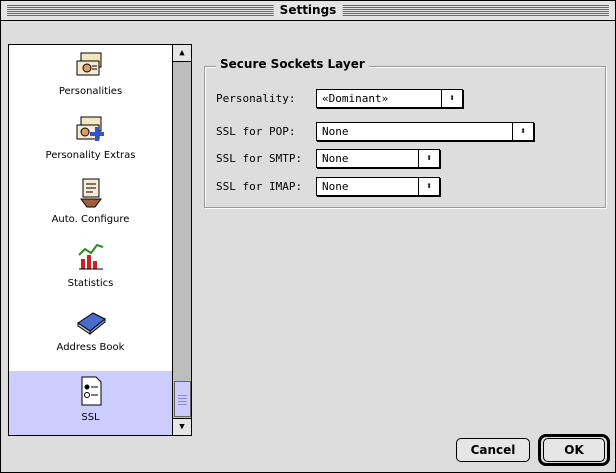  What do you see at coordinates (91, 193) in the screenshot?
I see `auto-configure-icon` at bounding box center [91, 193].